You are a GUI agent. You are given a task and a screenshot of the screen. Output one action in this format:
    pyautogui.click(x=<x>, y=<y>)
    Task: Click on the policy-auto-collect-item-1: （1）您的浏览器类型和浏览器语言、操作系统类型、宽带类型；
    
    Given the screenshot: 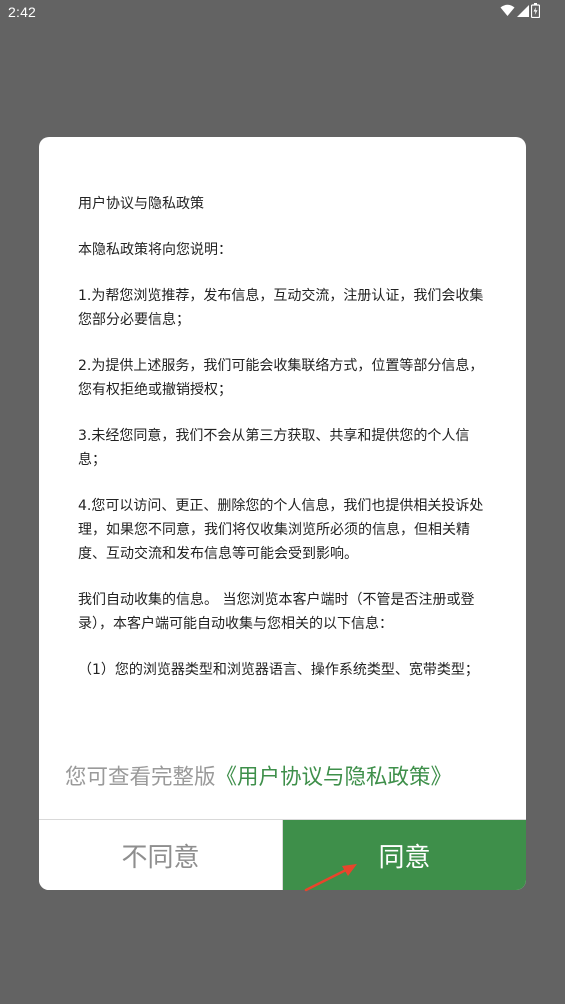 What is the action you would take?
    pyautogui.click(x=278, y=670)
    